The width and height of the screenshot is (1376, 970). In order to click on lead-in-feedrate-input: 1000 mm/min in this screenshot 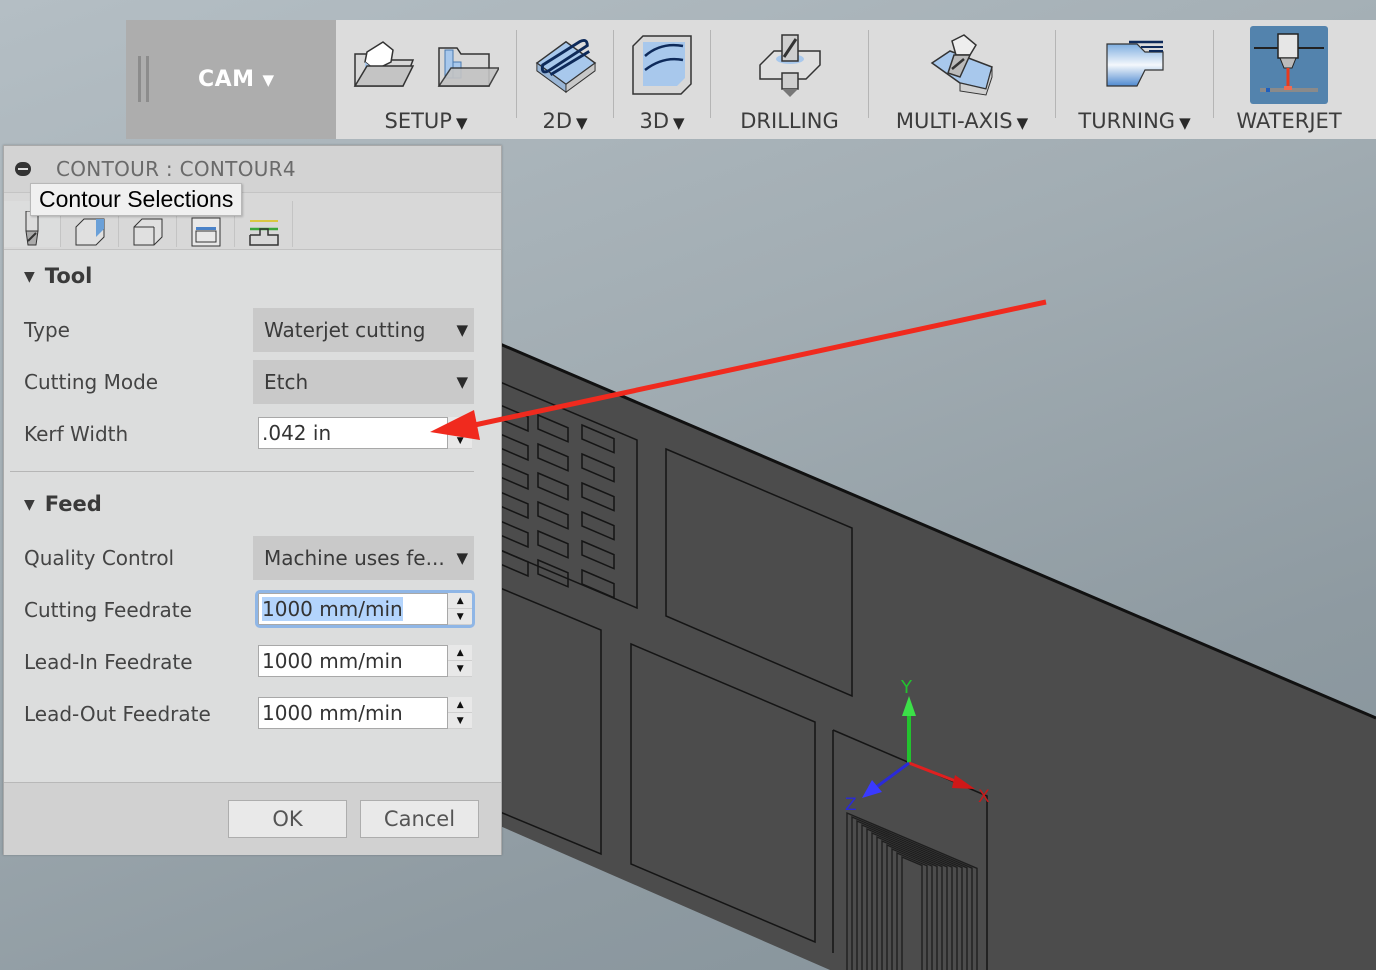, I will do `click(353, 661)`.